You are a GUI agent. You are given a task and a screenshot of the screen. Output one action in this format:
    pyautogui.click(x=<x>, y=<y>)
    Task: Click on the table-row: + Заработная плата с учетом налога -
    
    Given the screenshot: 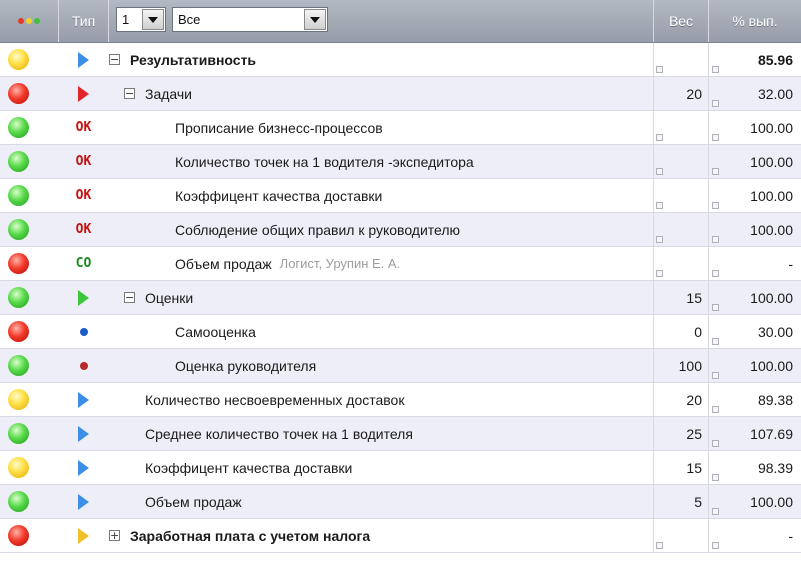 What is the action you would take?
    pyautogui.click(x=400, y=536)
    